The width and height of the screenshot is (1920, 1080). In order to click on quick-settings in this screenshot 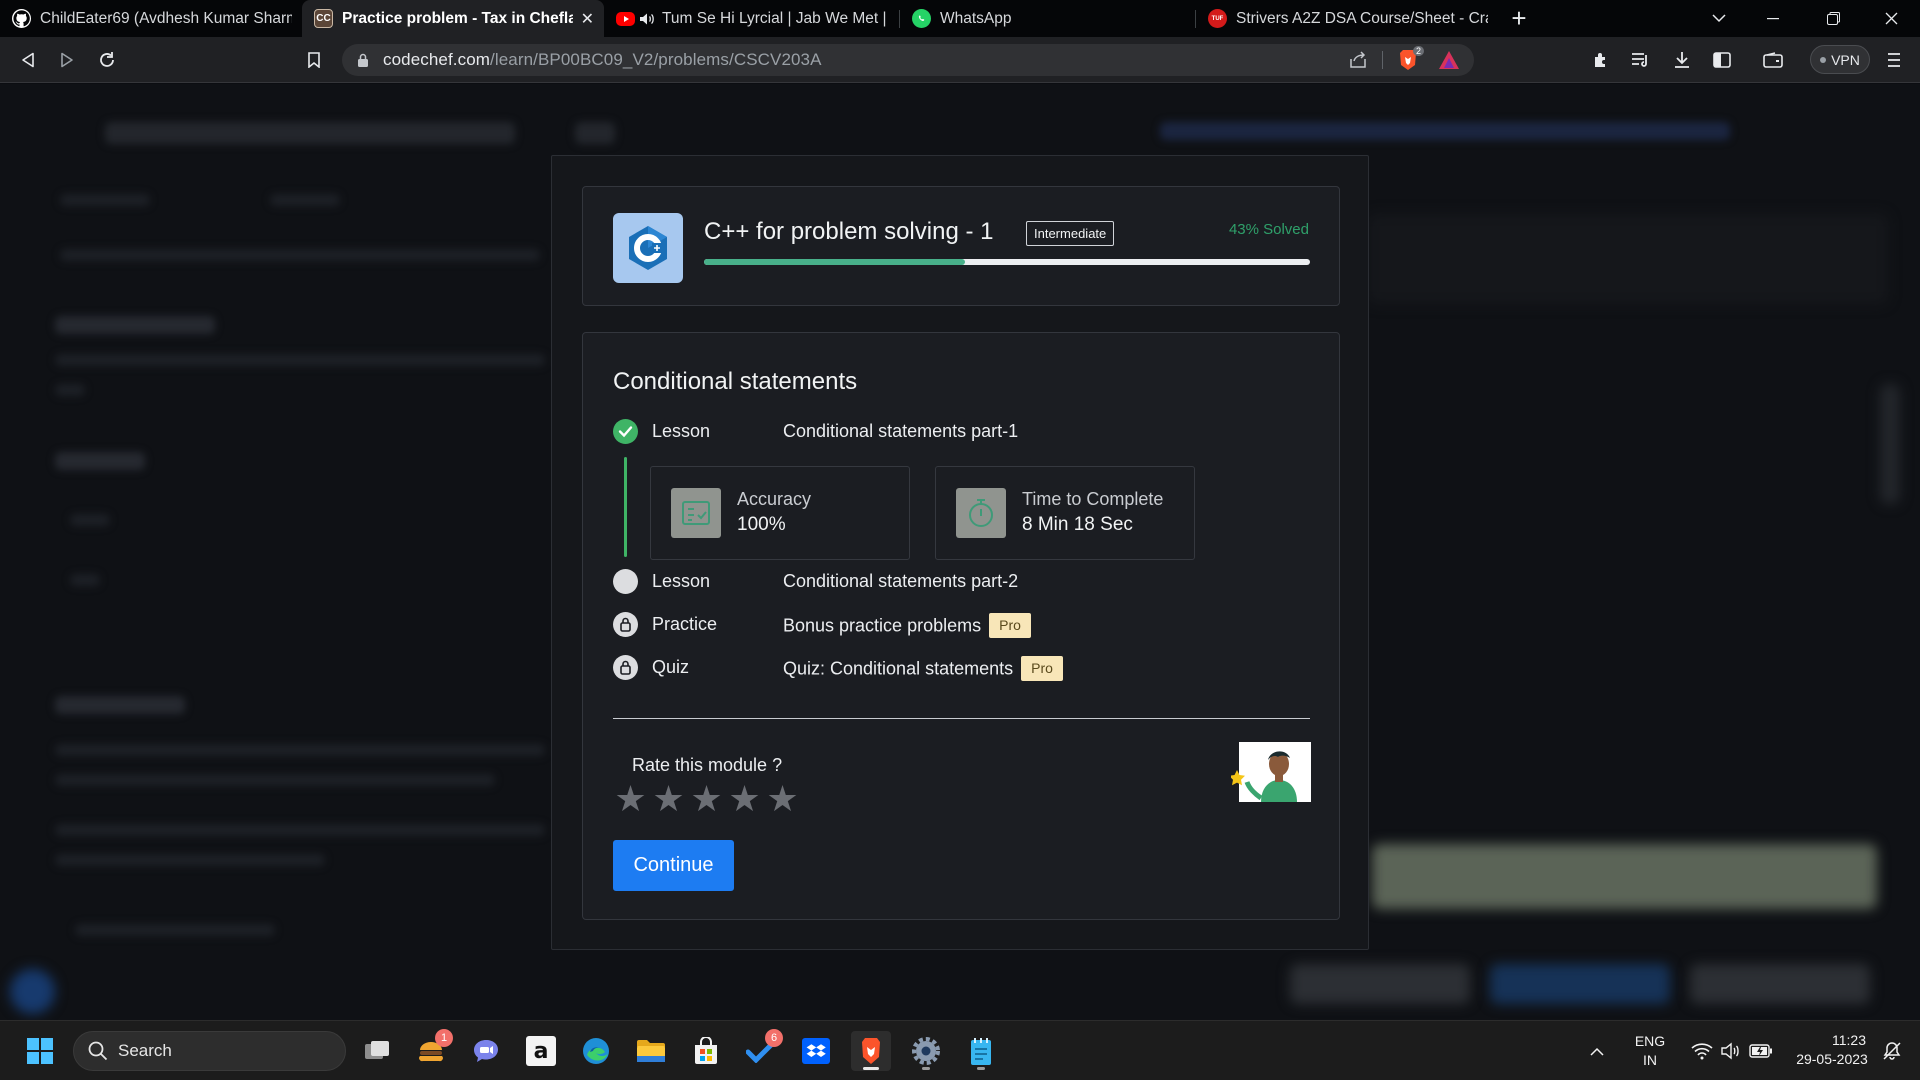, I will do `click(1732, 1051)`.